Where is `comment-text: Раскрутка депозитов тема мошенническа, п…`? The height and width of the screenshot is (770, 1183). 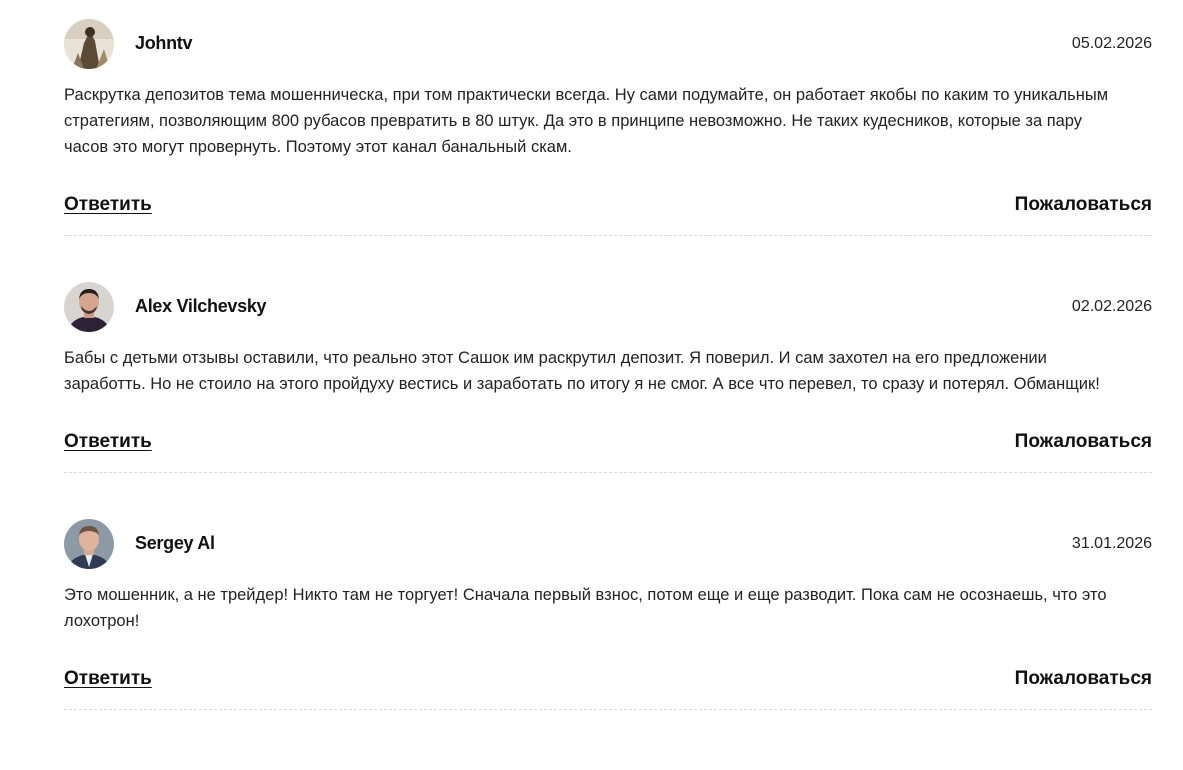 comment-text: Раскрутка депозитов тема мошенническа, п… is located at coordinates (586, 121).